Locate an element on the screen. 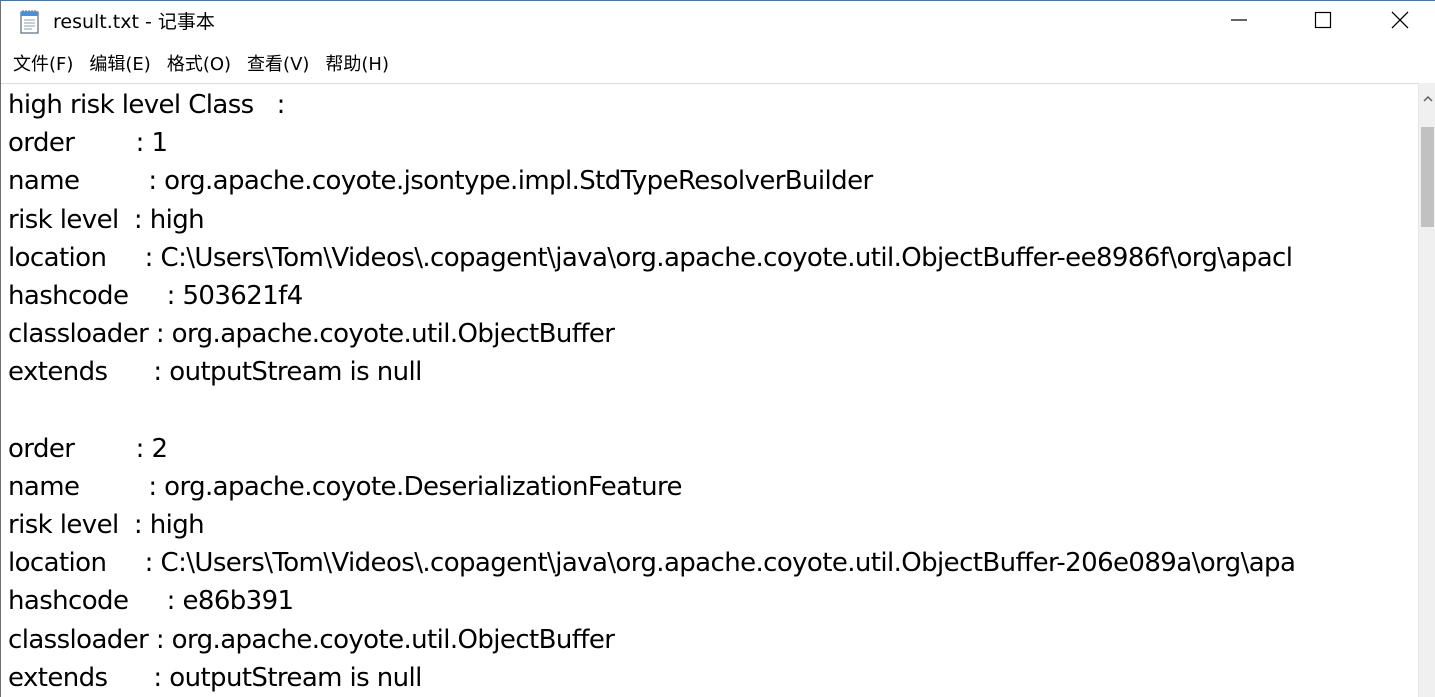 The width and height of the screenshot is (1435, 697). text-line: hashcode : 503621f4 is located at coordinates (155, 295).